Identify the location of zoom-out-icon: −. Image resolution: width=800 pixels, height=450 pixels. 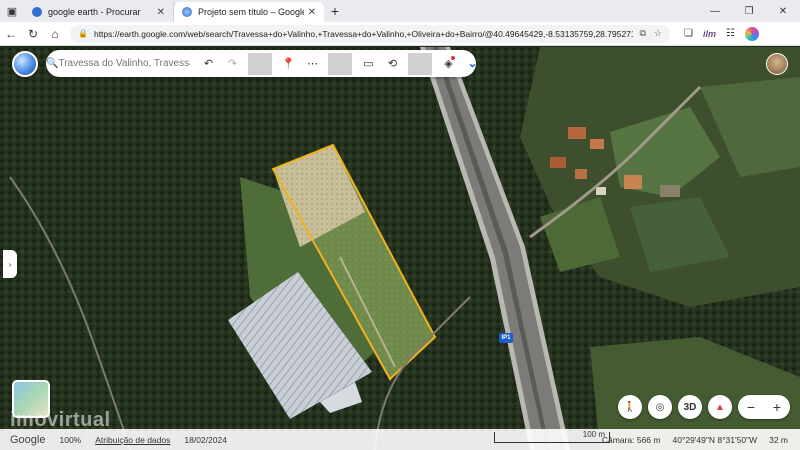
(751, 407).